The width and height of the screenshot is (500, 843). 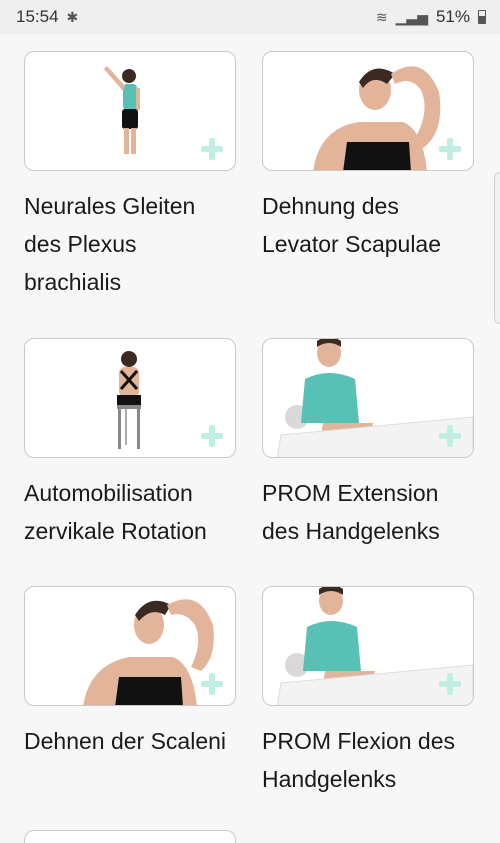 I want to click on exercise-card: Dehnen der Scaleni, so click(x=130, y=673).